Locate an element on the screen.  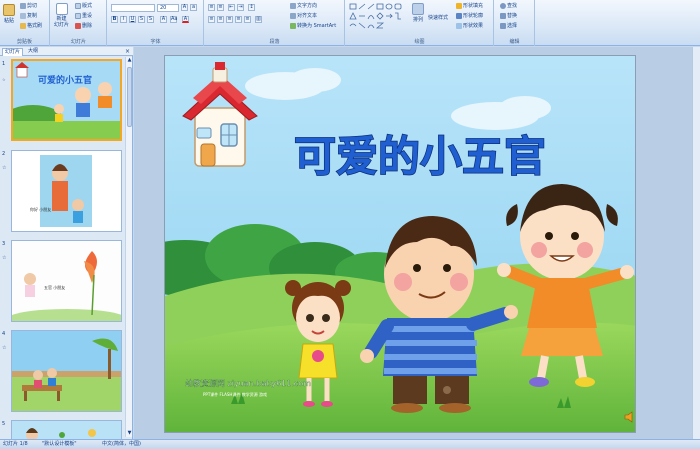
slide-thumbnail-1: 可爱的小五官 is located at coordinates (66, 100).